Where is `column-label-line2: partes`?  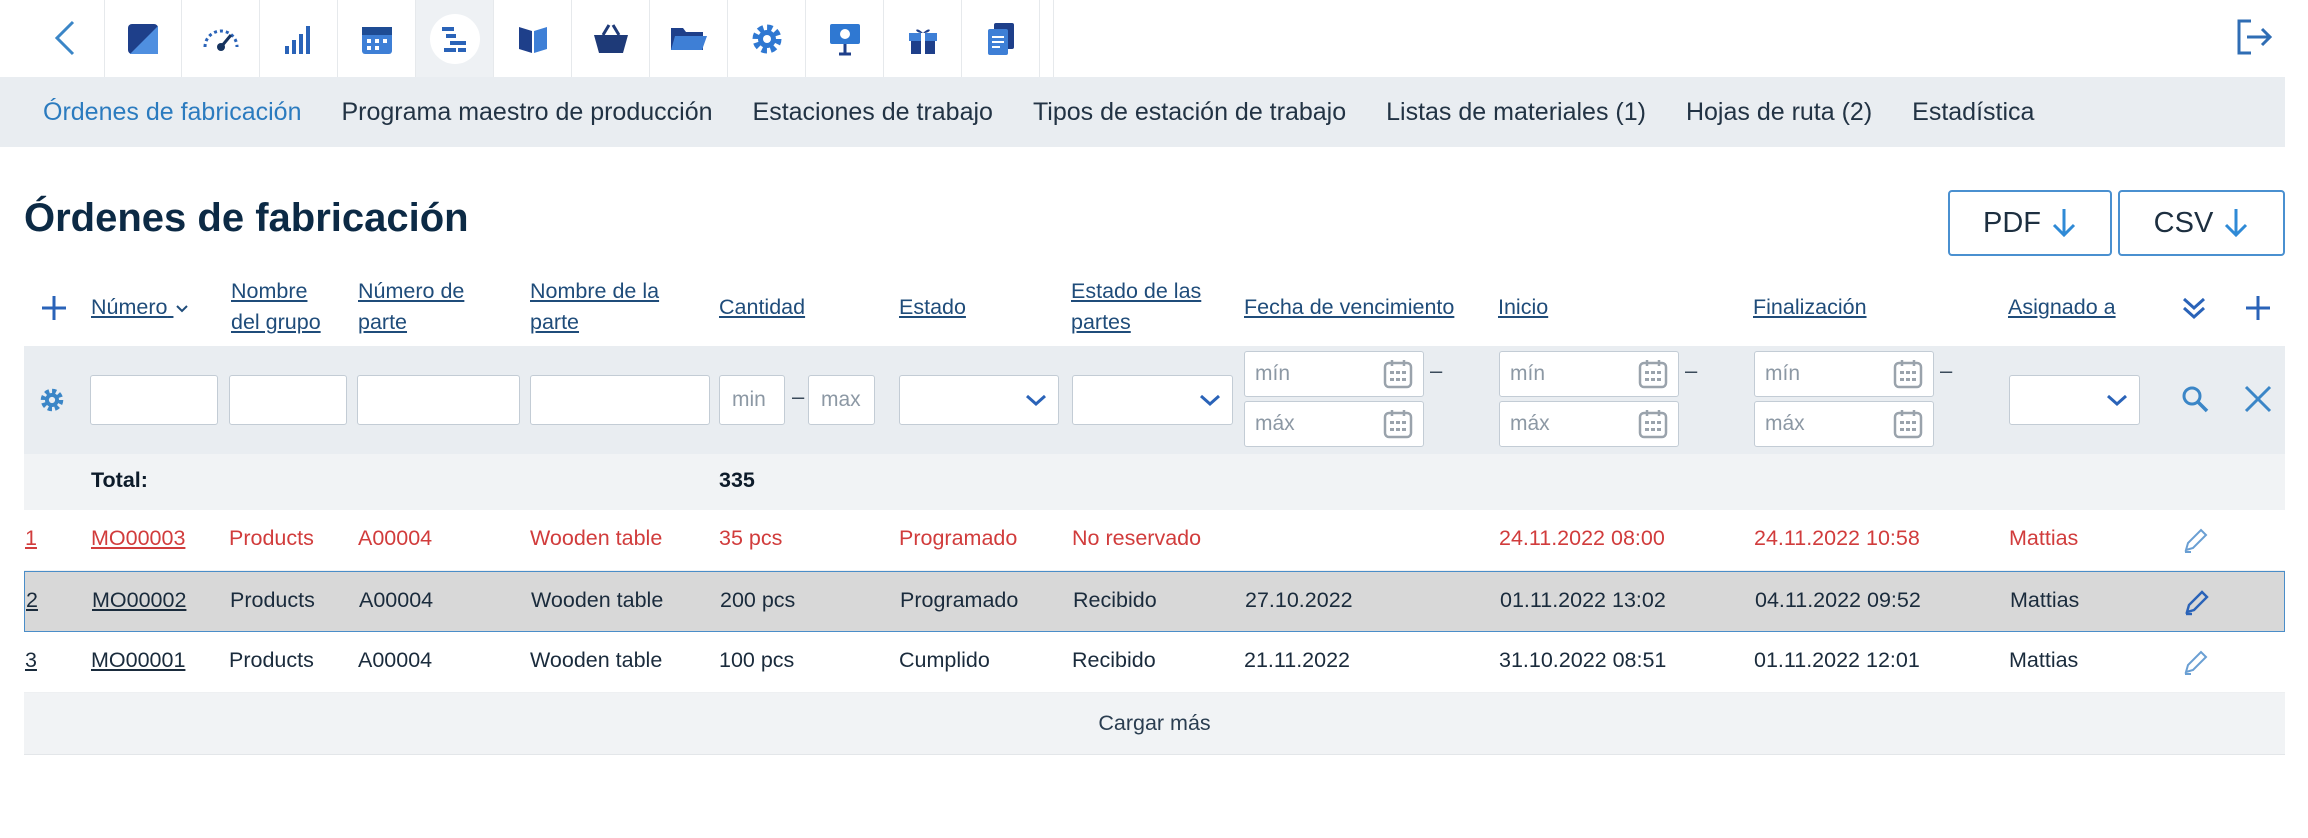
column-label-line2: partes is located at coordinates (1101, 322).